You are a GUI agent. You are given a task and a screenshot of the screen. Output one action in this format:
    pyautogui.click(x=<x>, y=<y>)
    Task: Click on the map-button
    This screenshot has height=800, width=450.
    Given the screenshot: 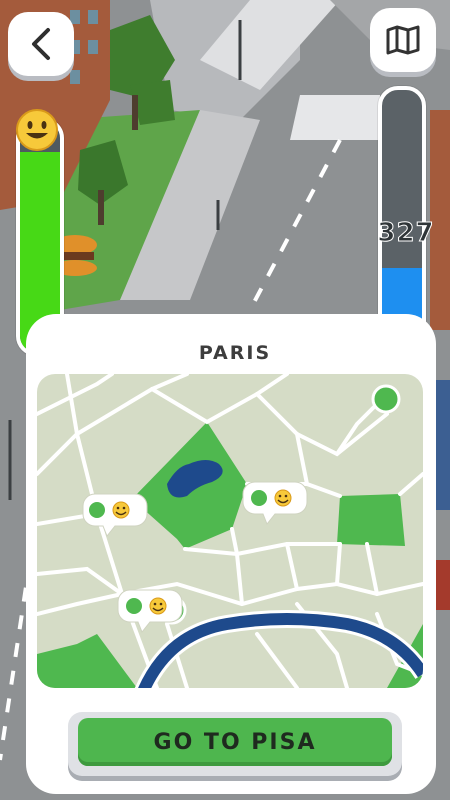 What is the action you would take?
    pyautogui.click(x=403, y=40)
    